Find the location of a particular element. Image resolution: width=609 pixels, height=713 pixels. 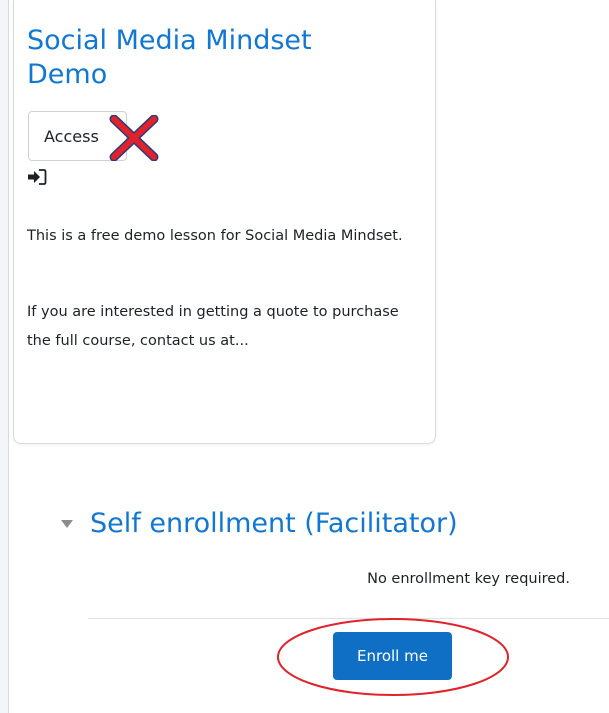

self-enrollment-heading: Self enrollment (Facilitator) is located at coordinates (274, 524).